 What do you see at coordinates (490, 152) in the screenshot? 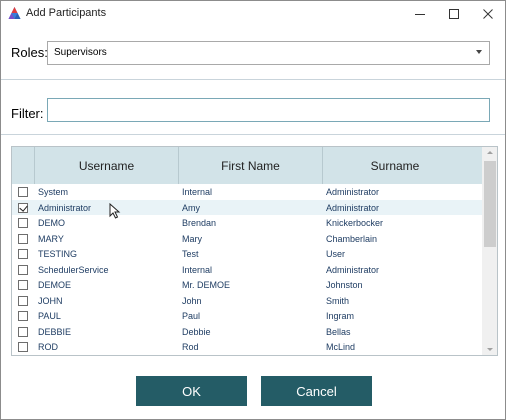
I see `scroll-up-icon` at bounding box center [490, 152].